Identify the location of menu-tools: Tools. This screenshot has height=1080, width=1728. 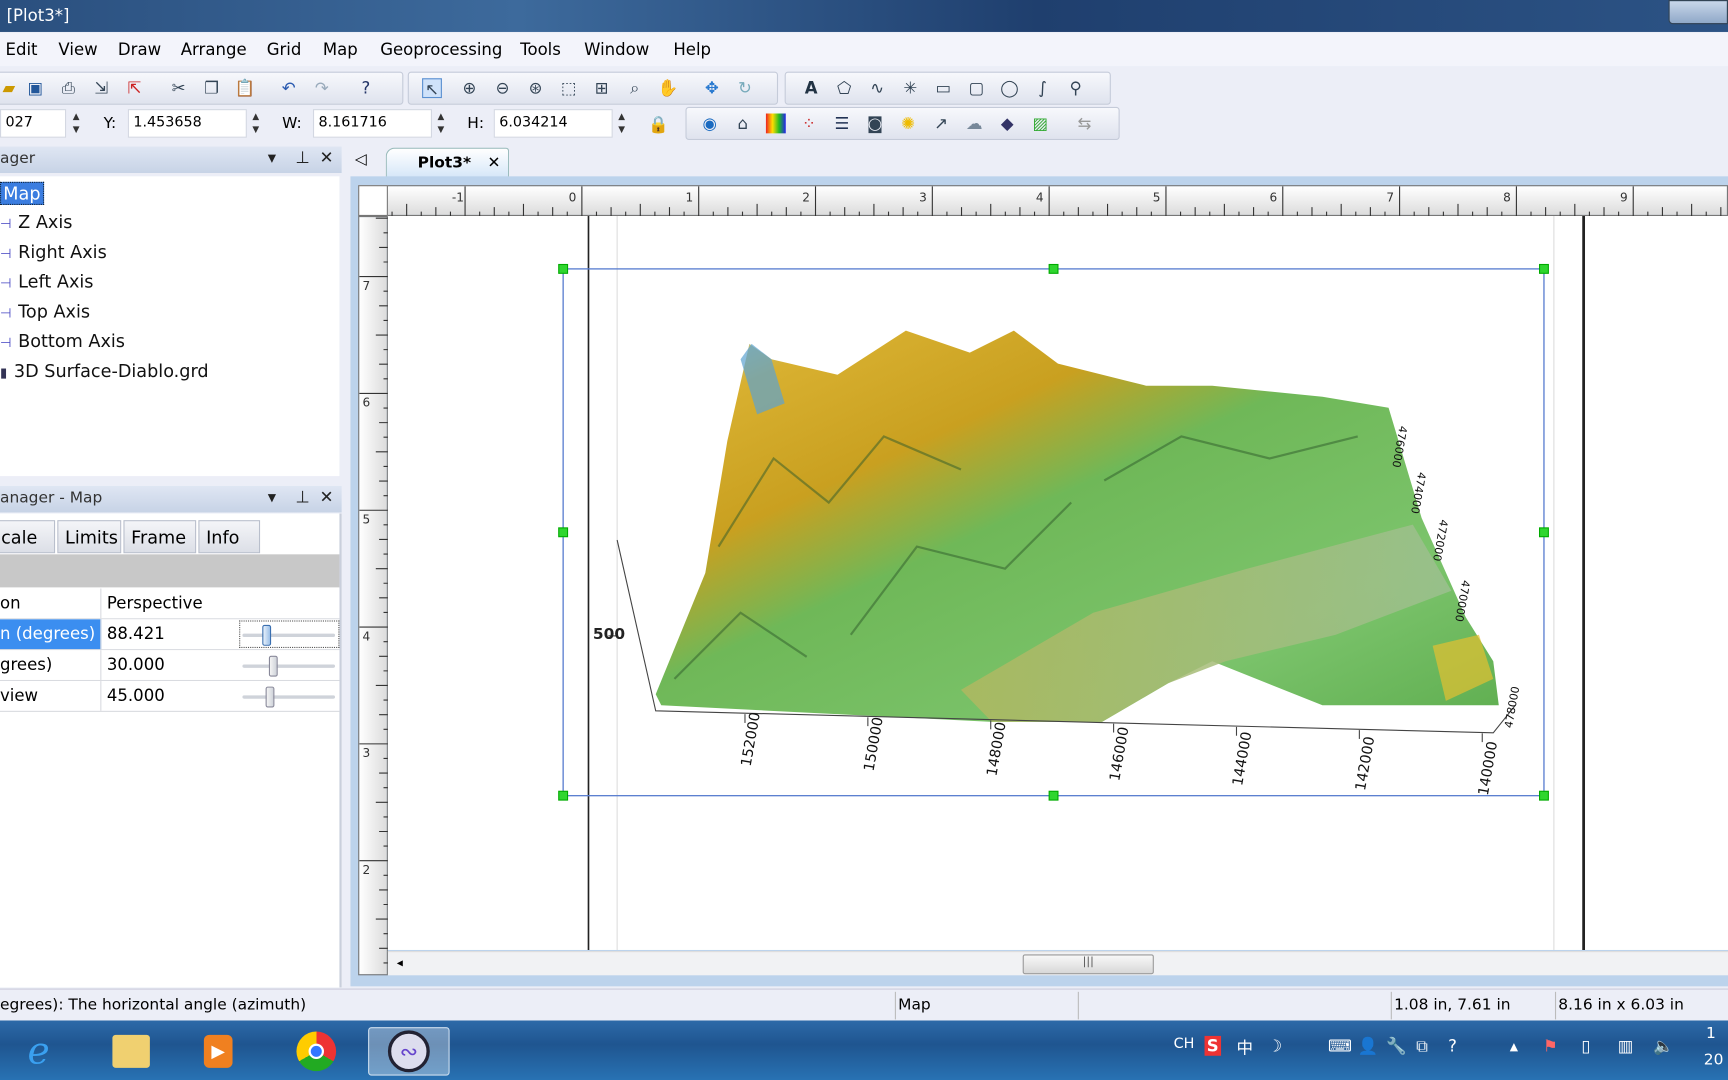
(540, 50).